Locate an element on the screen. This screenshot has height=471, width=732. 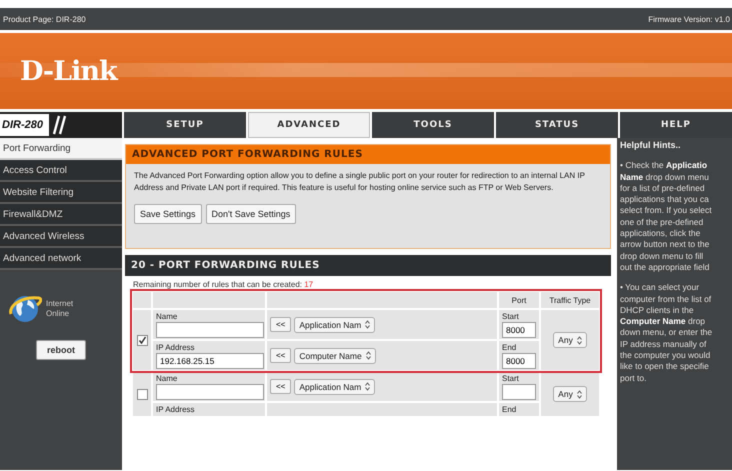
help-text: out the appropriate field is located at coordinates (665, 268).